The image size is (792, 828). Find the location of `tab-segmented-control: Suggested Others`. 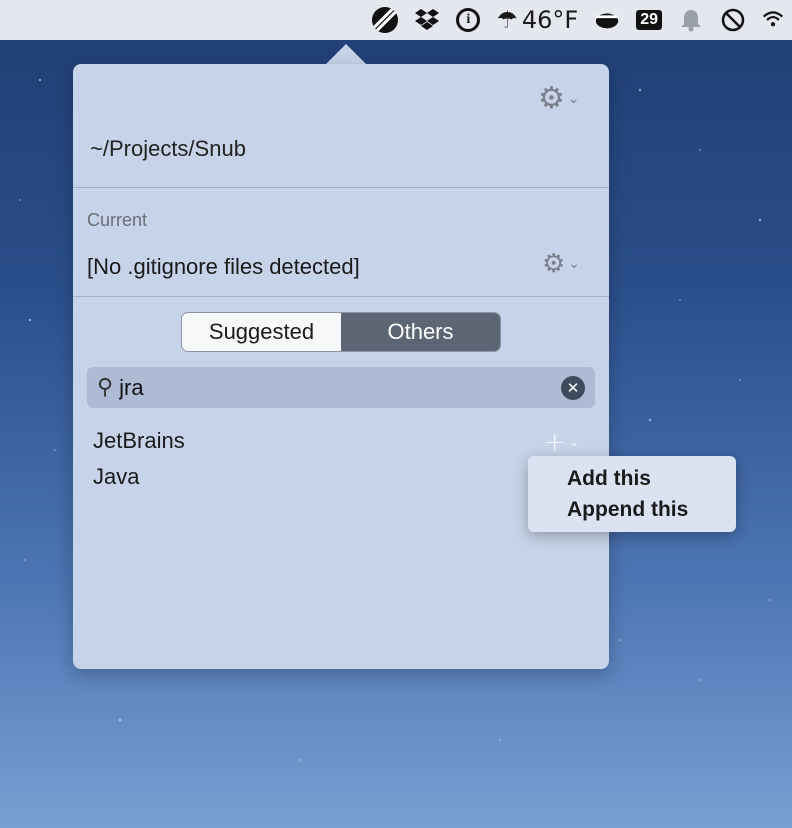

tab-segmented-control: Suggested Others is located at coordinates (341, 332).